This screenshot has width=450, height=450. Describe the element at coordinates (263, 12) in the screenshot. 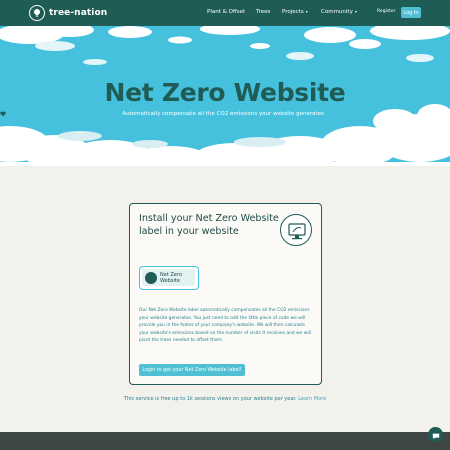

I see `nav-trees: Trees` at that location.